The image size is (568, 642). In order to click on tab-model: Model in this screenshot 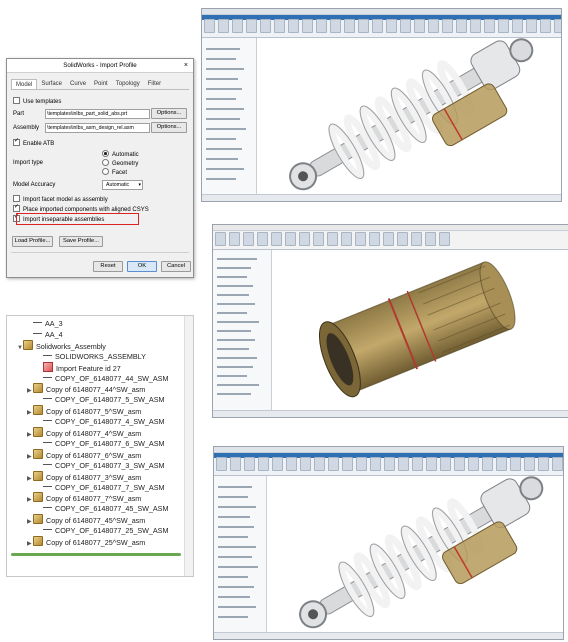, I will do `click(24, 84)`.